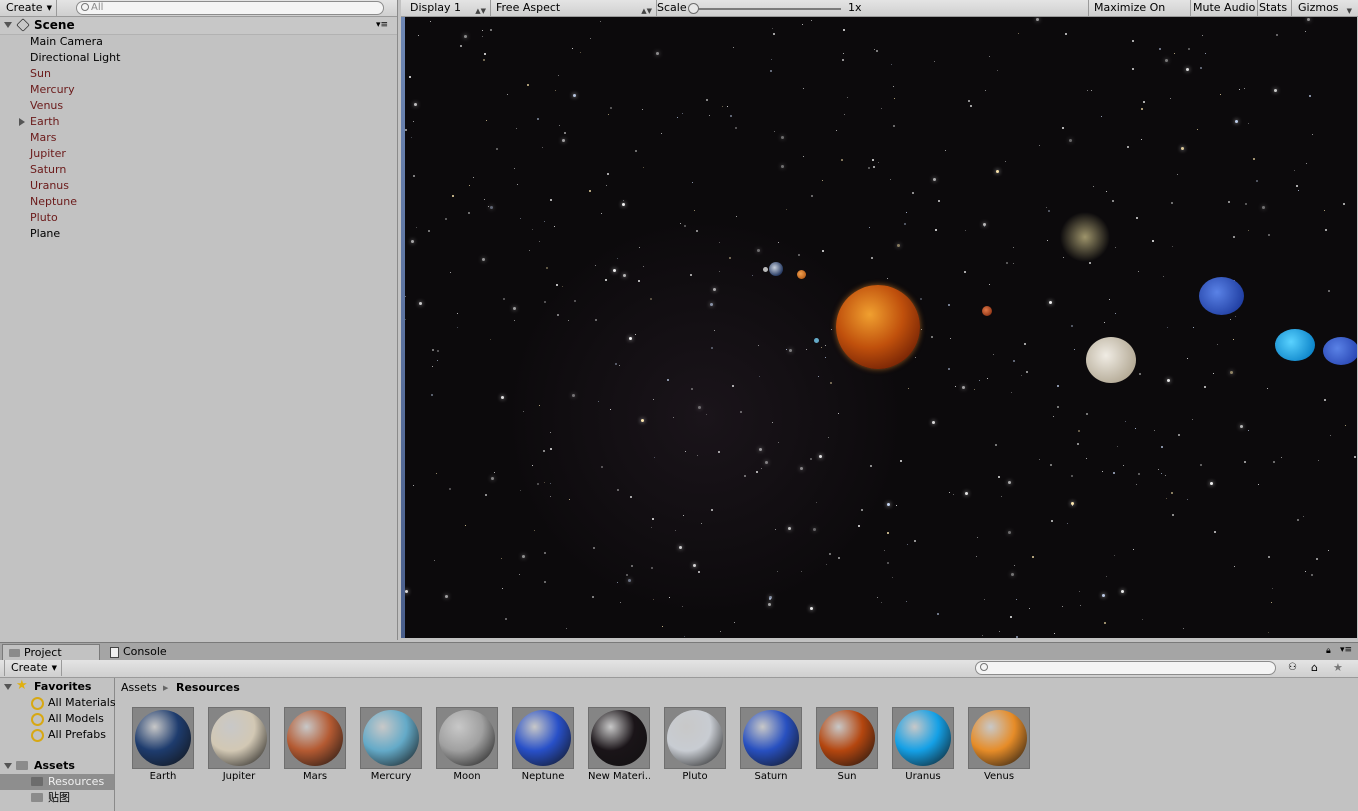  Describe the element at coordinates (139, 688) in the screenshot. I see `breadcrumb-assets: Assets` at that location.